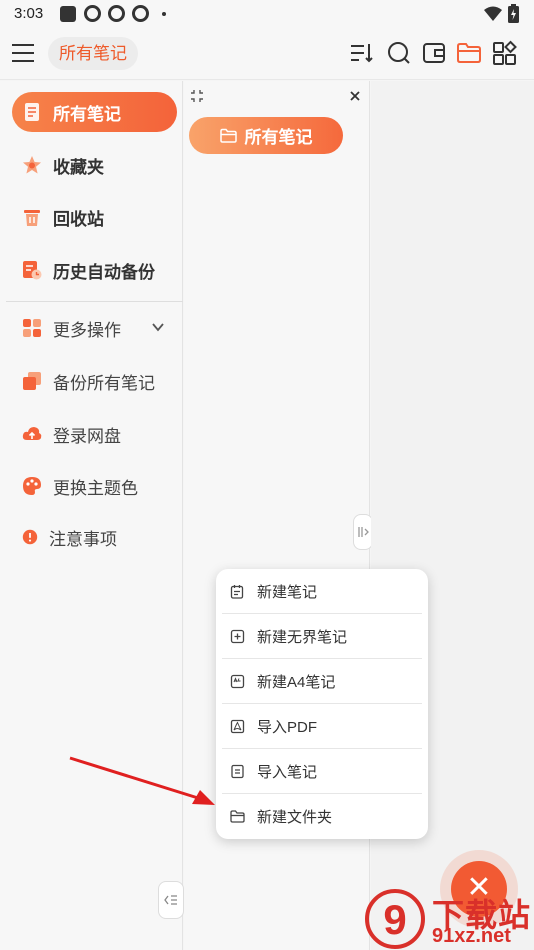 The image size is (534, 950). What do you see at coordinates (32, 433) in the screenshot?
I see `cloud-upload-icon` at bounding box center [32, 433].